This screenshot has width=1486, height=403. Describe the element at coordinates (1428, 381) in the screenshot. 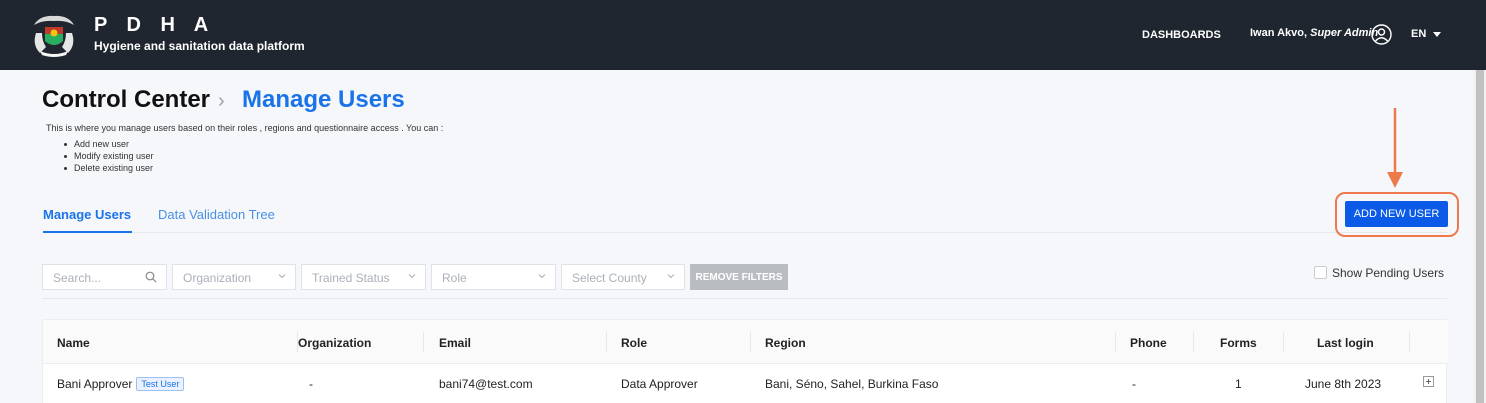

I see `expand-row-icon` at that location.